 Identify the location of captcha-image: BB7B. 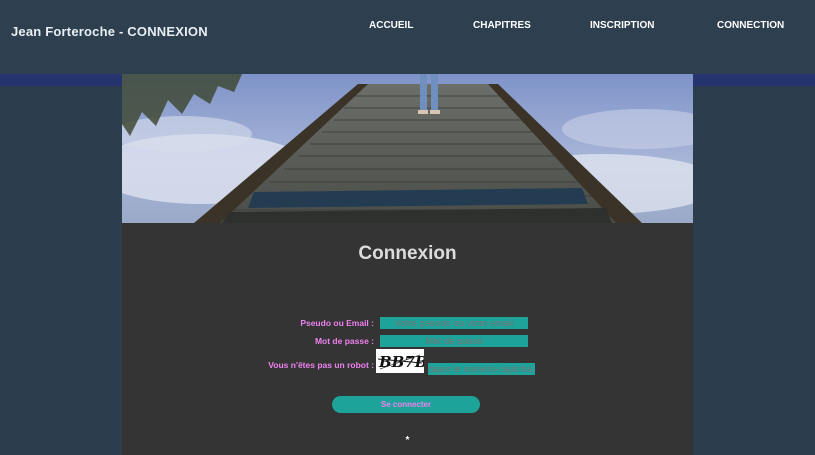
(401, 361).